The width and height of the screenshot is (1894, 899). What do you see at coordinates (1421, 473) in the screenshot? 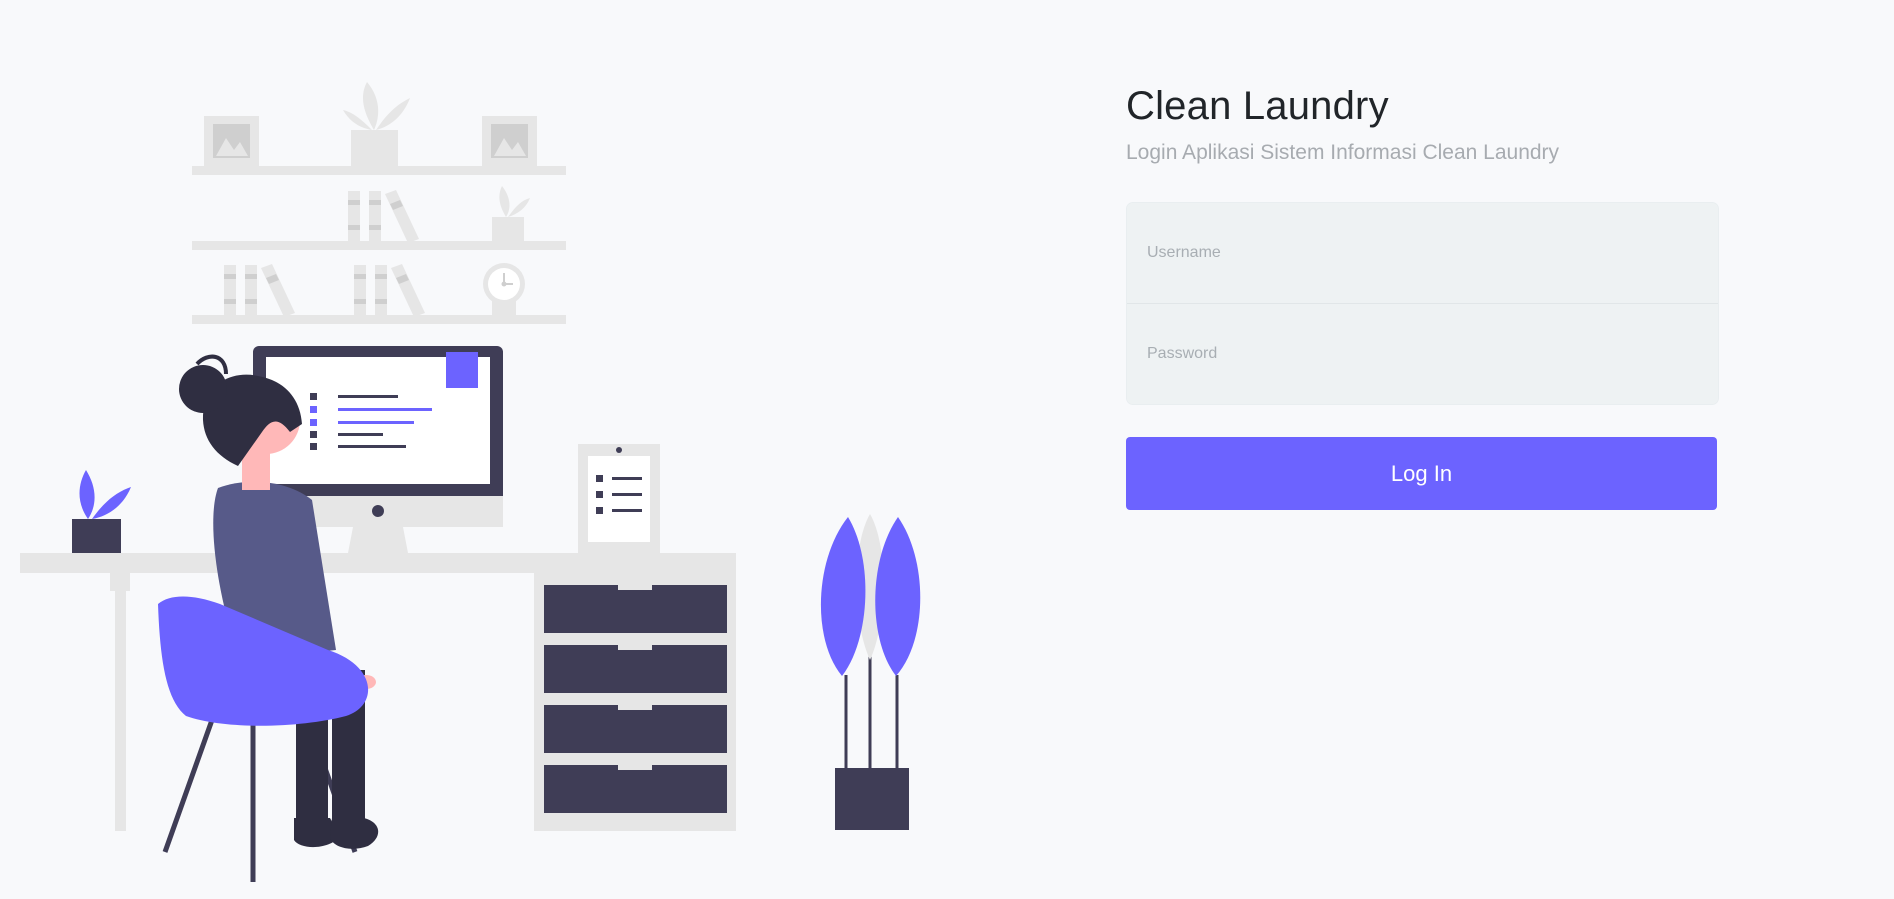
I see `login-button: Log In` at bounding box center [1421, 473].